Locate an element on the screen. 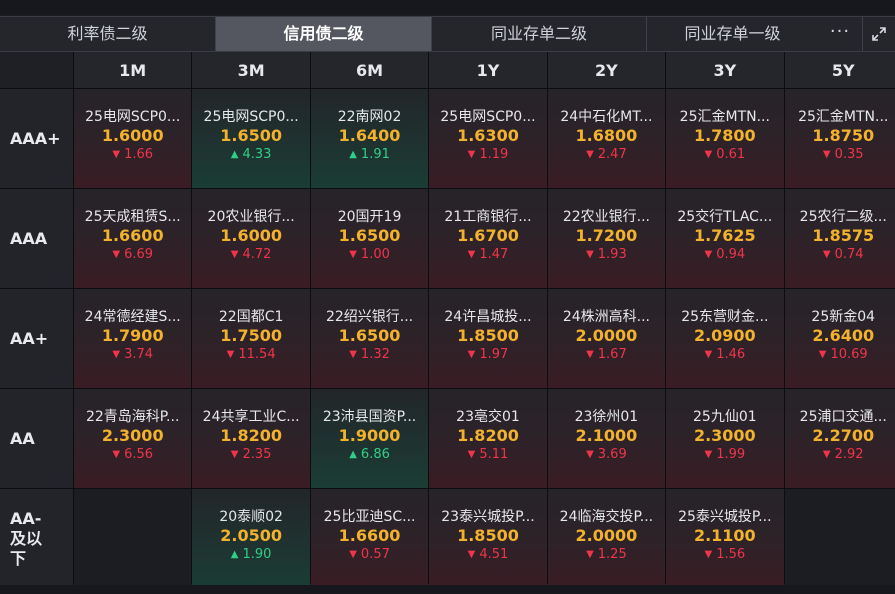 The width and height of the screenshot is (895, 594). bond-cell: 25泰兴城投P... 2.1100 ▼ 1.56 is located at coordinates (725, 538).